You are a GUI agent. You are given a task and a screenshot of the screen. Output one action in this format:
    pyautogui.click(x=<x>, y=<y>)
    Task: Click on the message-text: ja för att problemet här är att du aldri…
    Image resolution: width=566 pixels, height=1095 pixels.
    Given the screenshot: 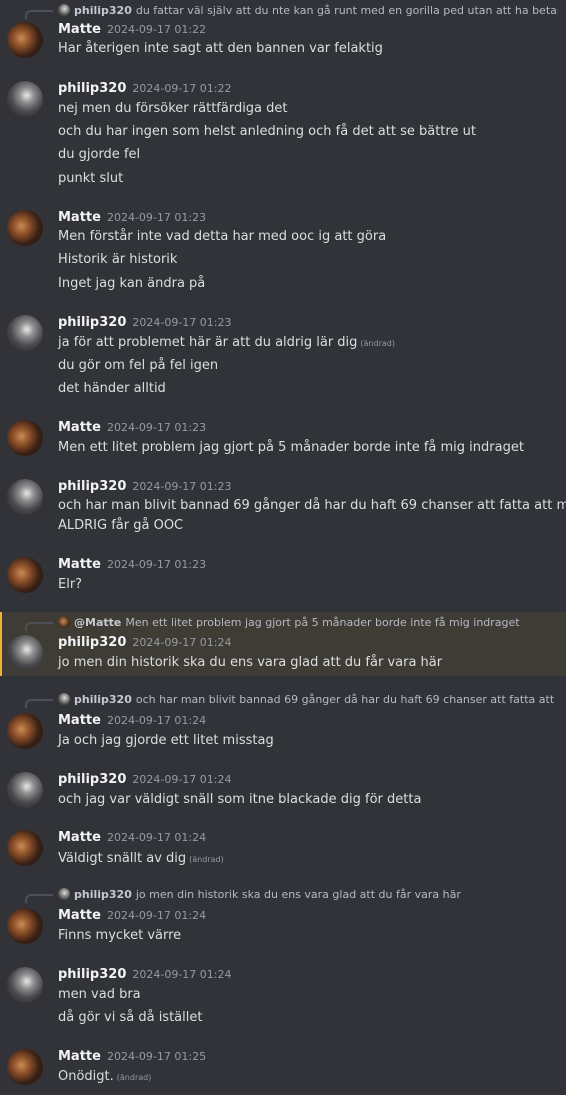 What is the action you would take?
    pyautogui.click(x=226, y=342)
    